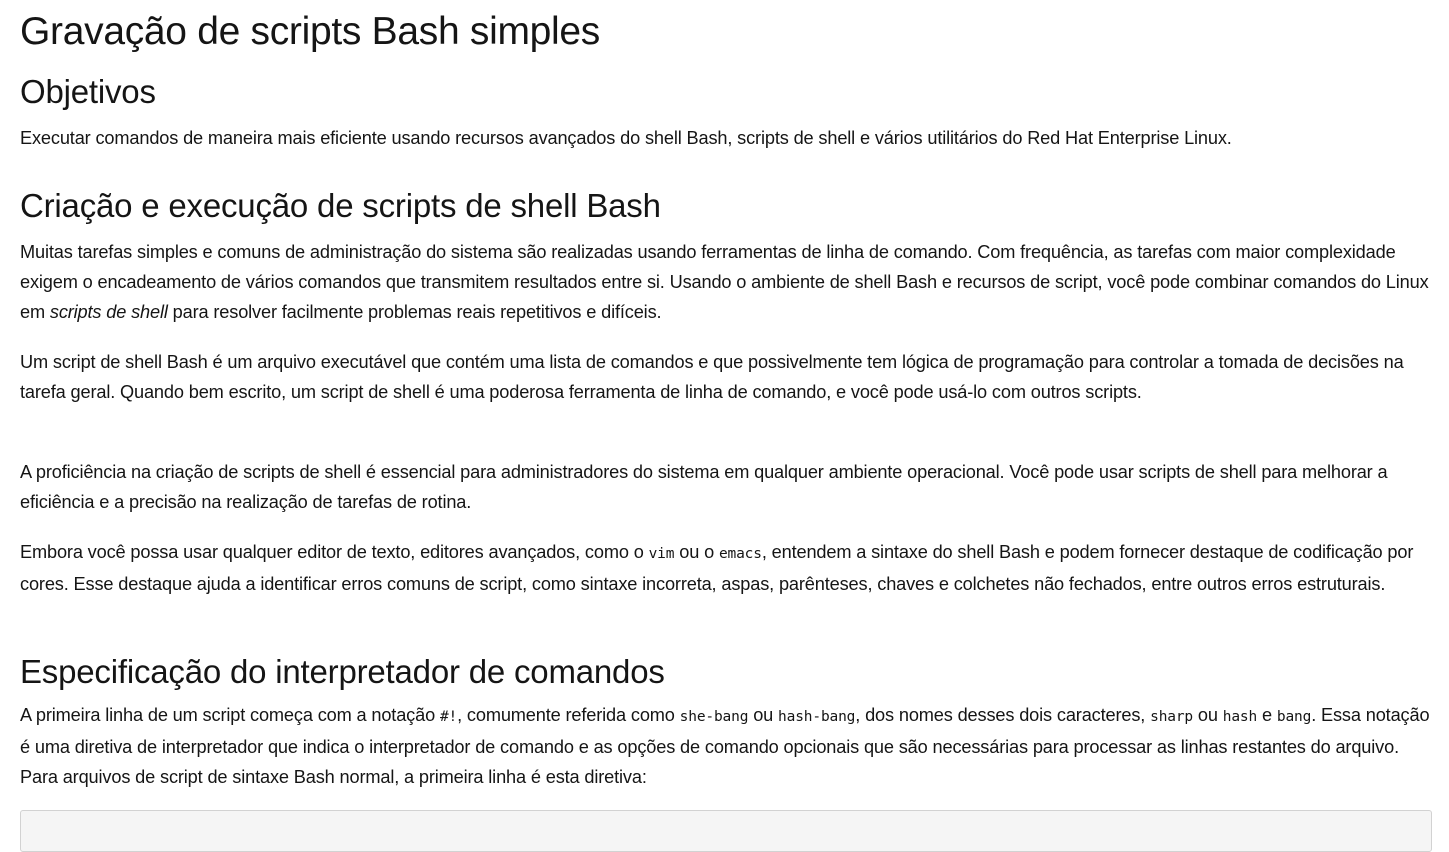 Image resolution: width=1449 pixels, height=852 pixels. I want to click on text-span: , dos nomes desses dois caracteres,, so click(1003, 715).